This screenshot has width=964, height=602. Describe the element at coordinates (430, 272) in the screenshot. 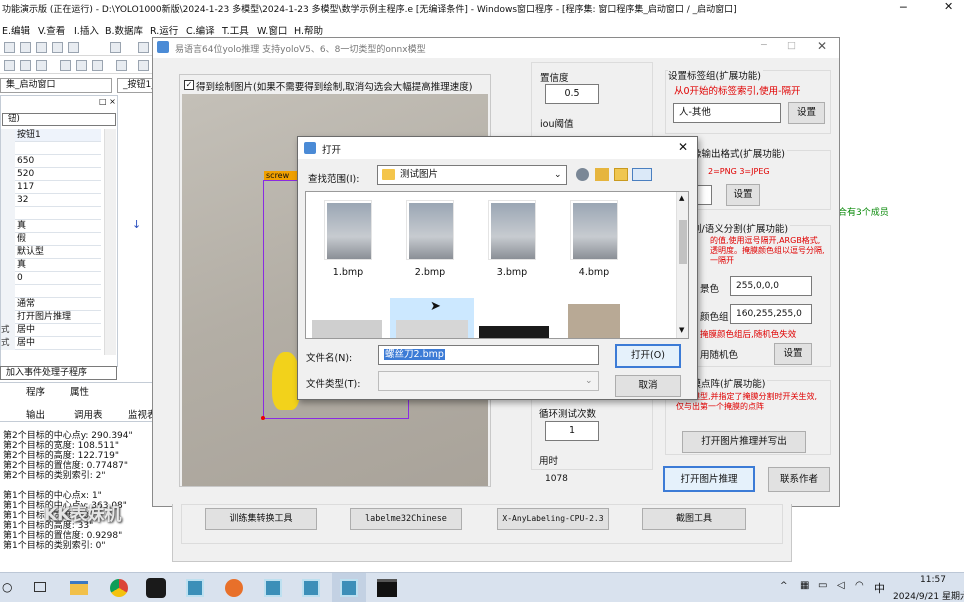

I see `file-name-2: 2.bmp` at that location.